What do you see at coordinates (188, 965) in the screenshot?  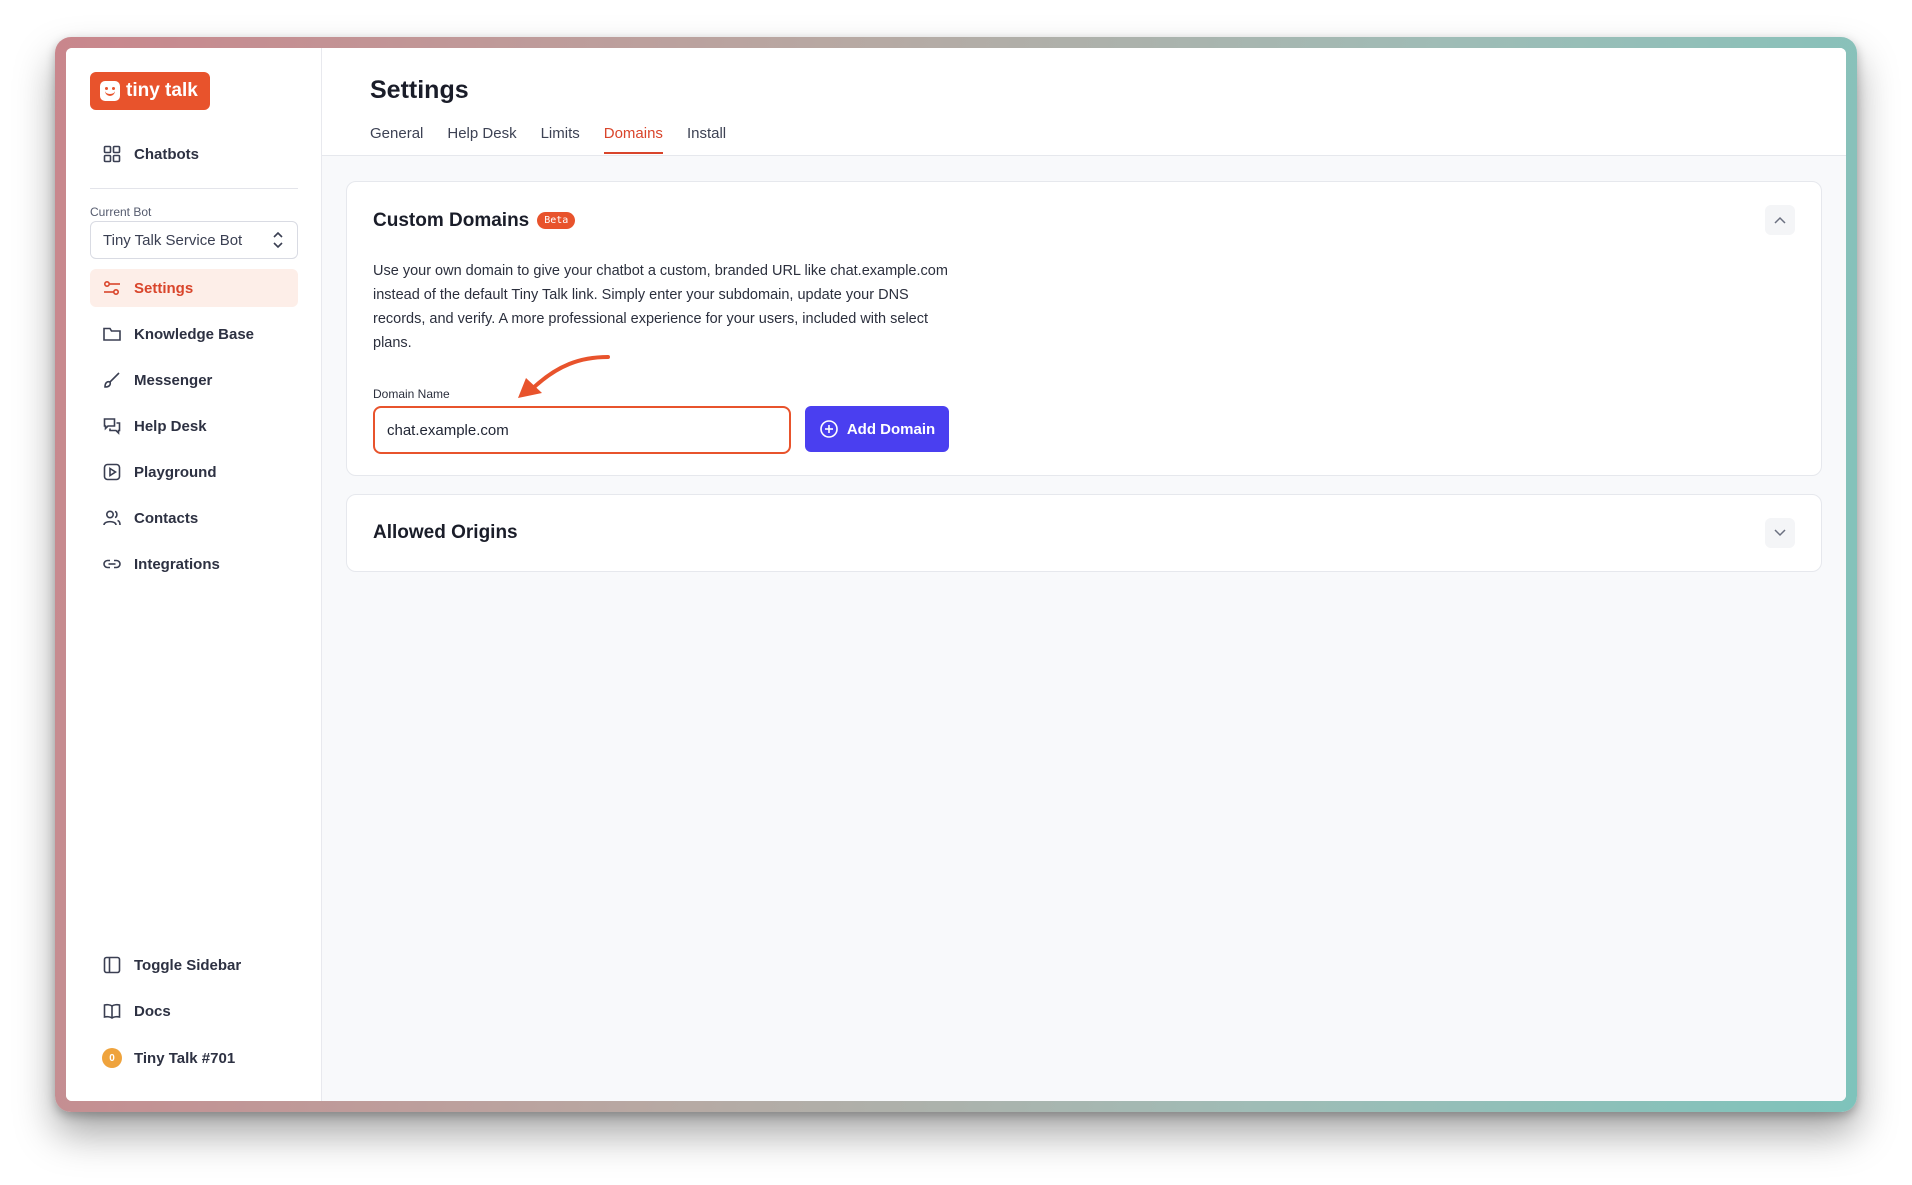 I see `toggle-sidebar-label: Toggle Sidebar` at bounding box center [188, 965].